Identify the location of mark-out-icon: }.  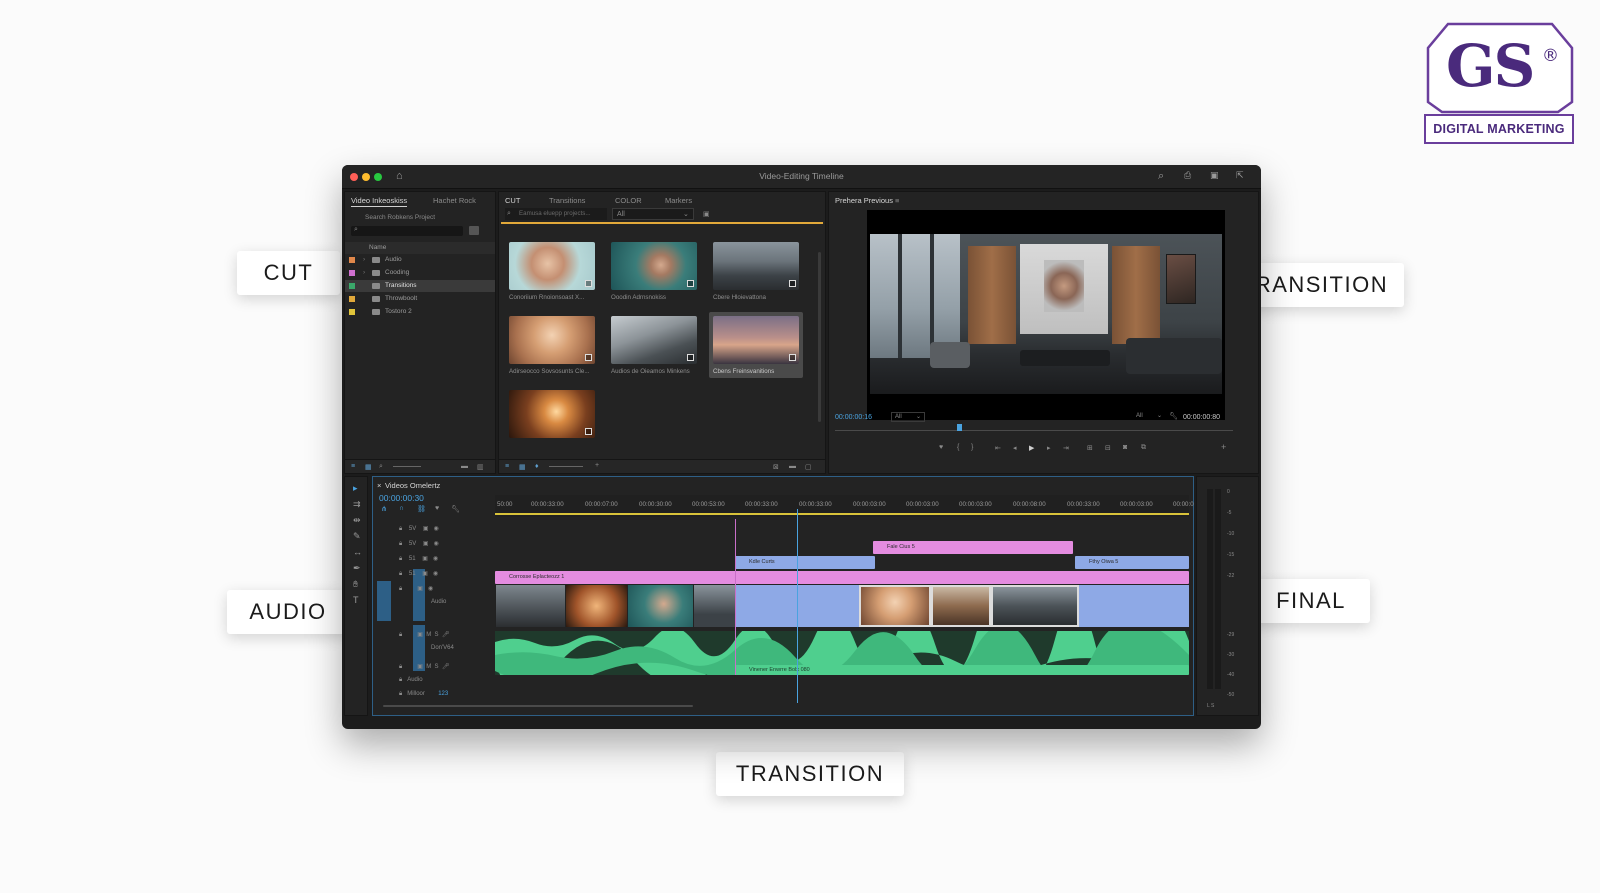
(972, 447).